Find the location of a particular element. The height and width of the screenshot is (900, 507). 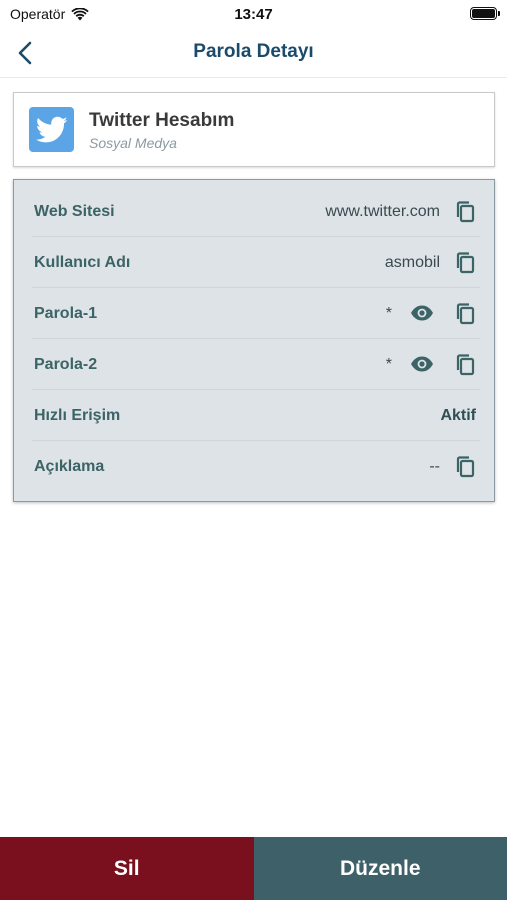

password2-label: Parola-2 is located at coordinates (66, 364).